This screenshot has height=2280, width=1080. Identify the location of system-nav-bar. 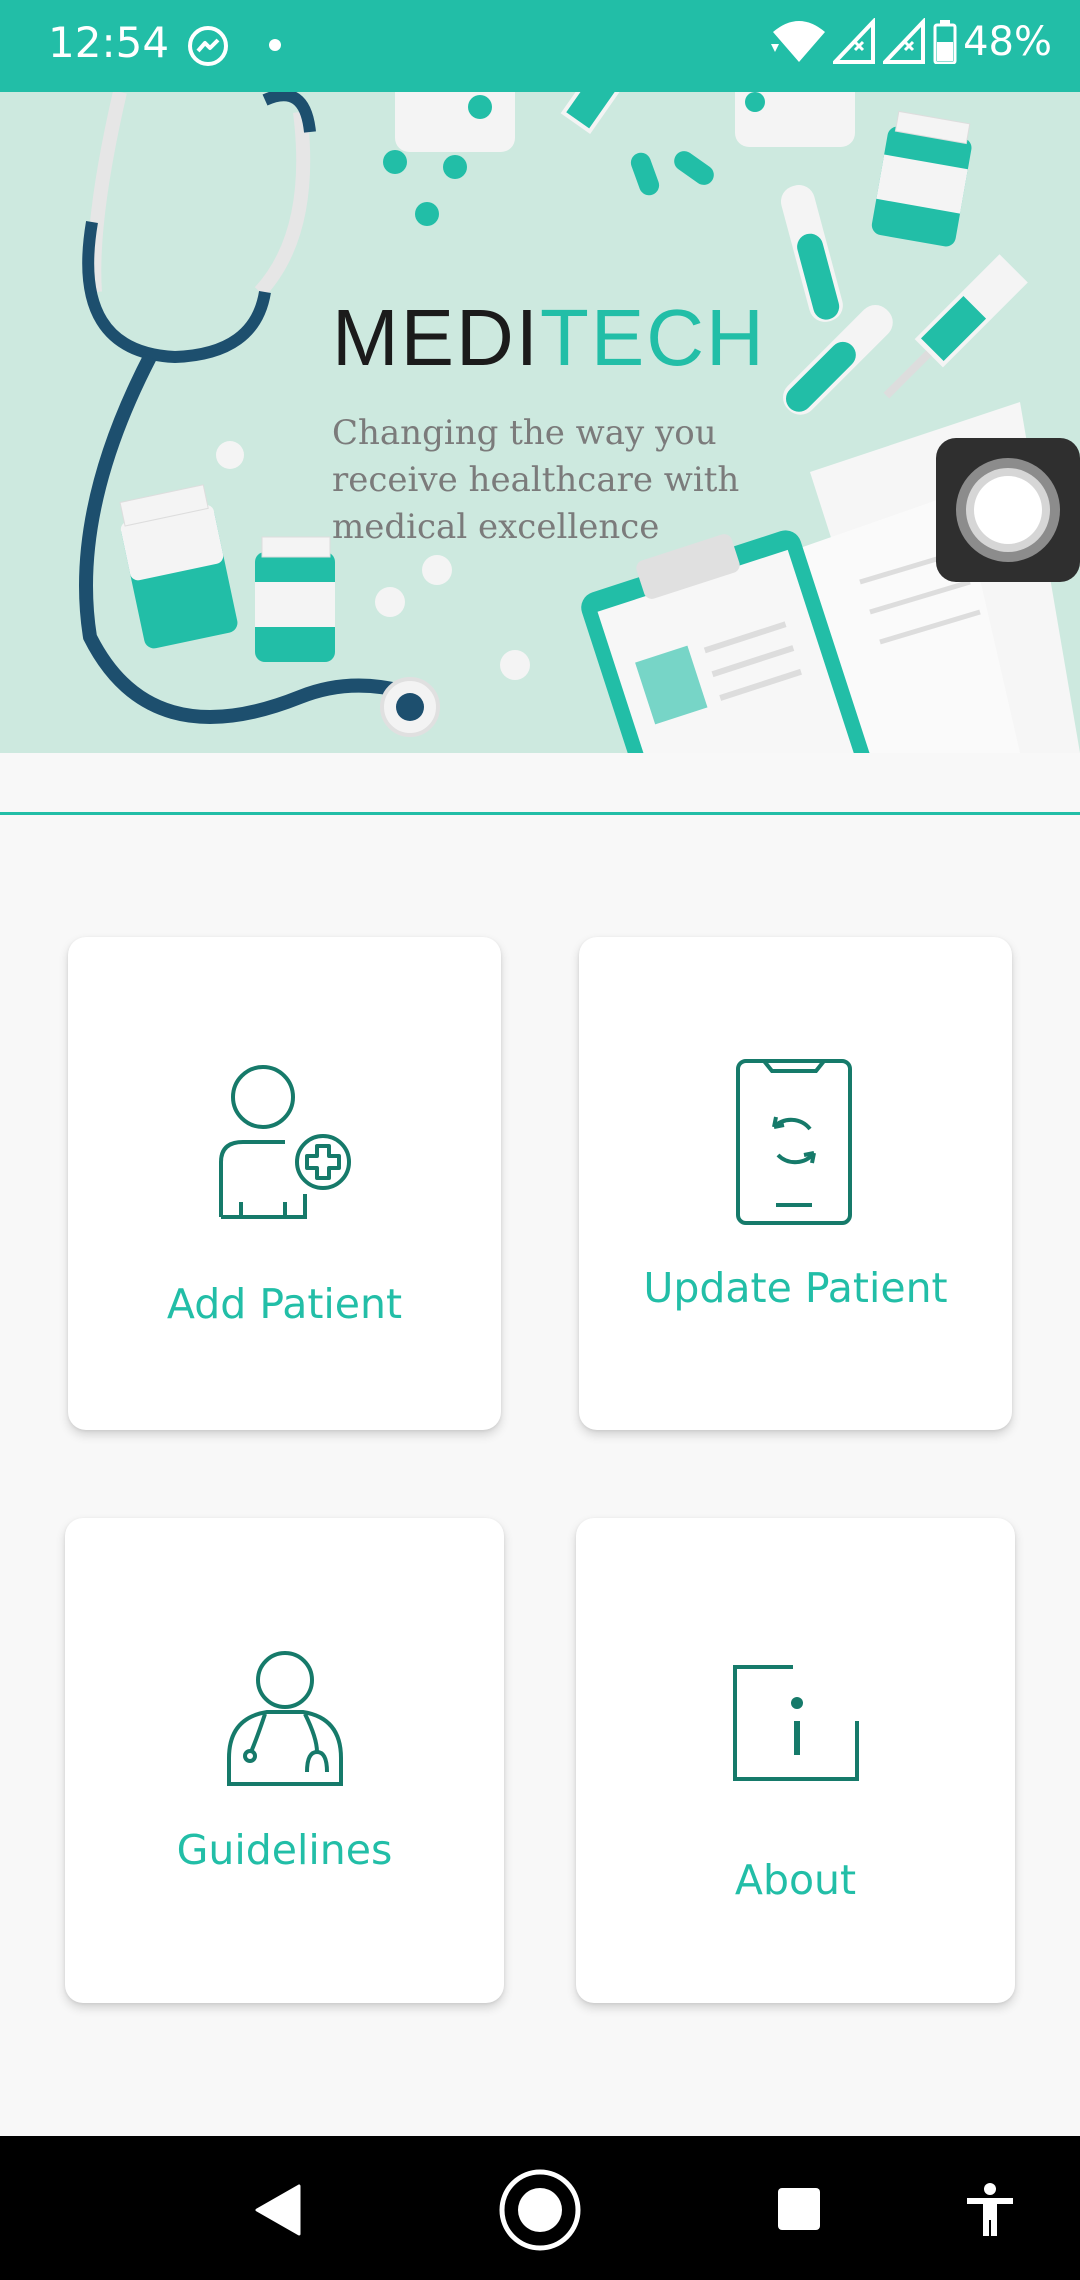
(540, 2208).